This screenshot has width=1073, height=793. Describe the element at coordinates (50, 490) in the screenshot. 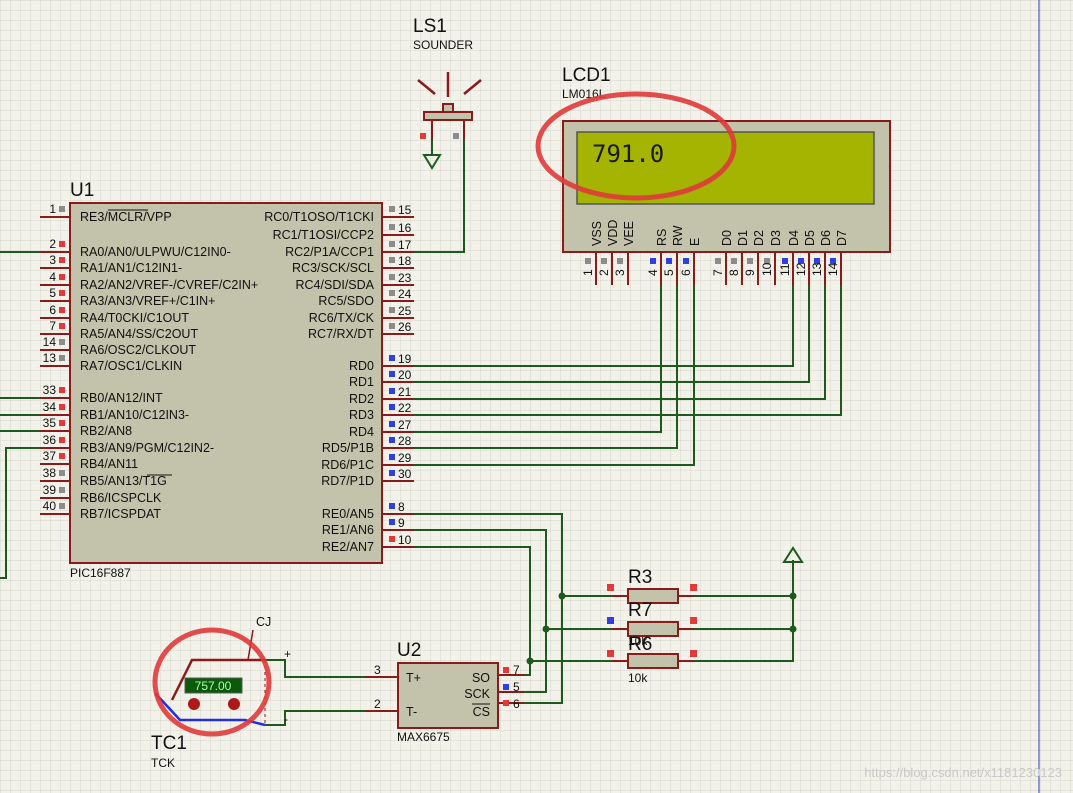

I see `u1-pin-num: 39` at that location.